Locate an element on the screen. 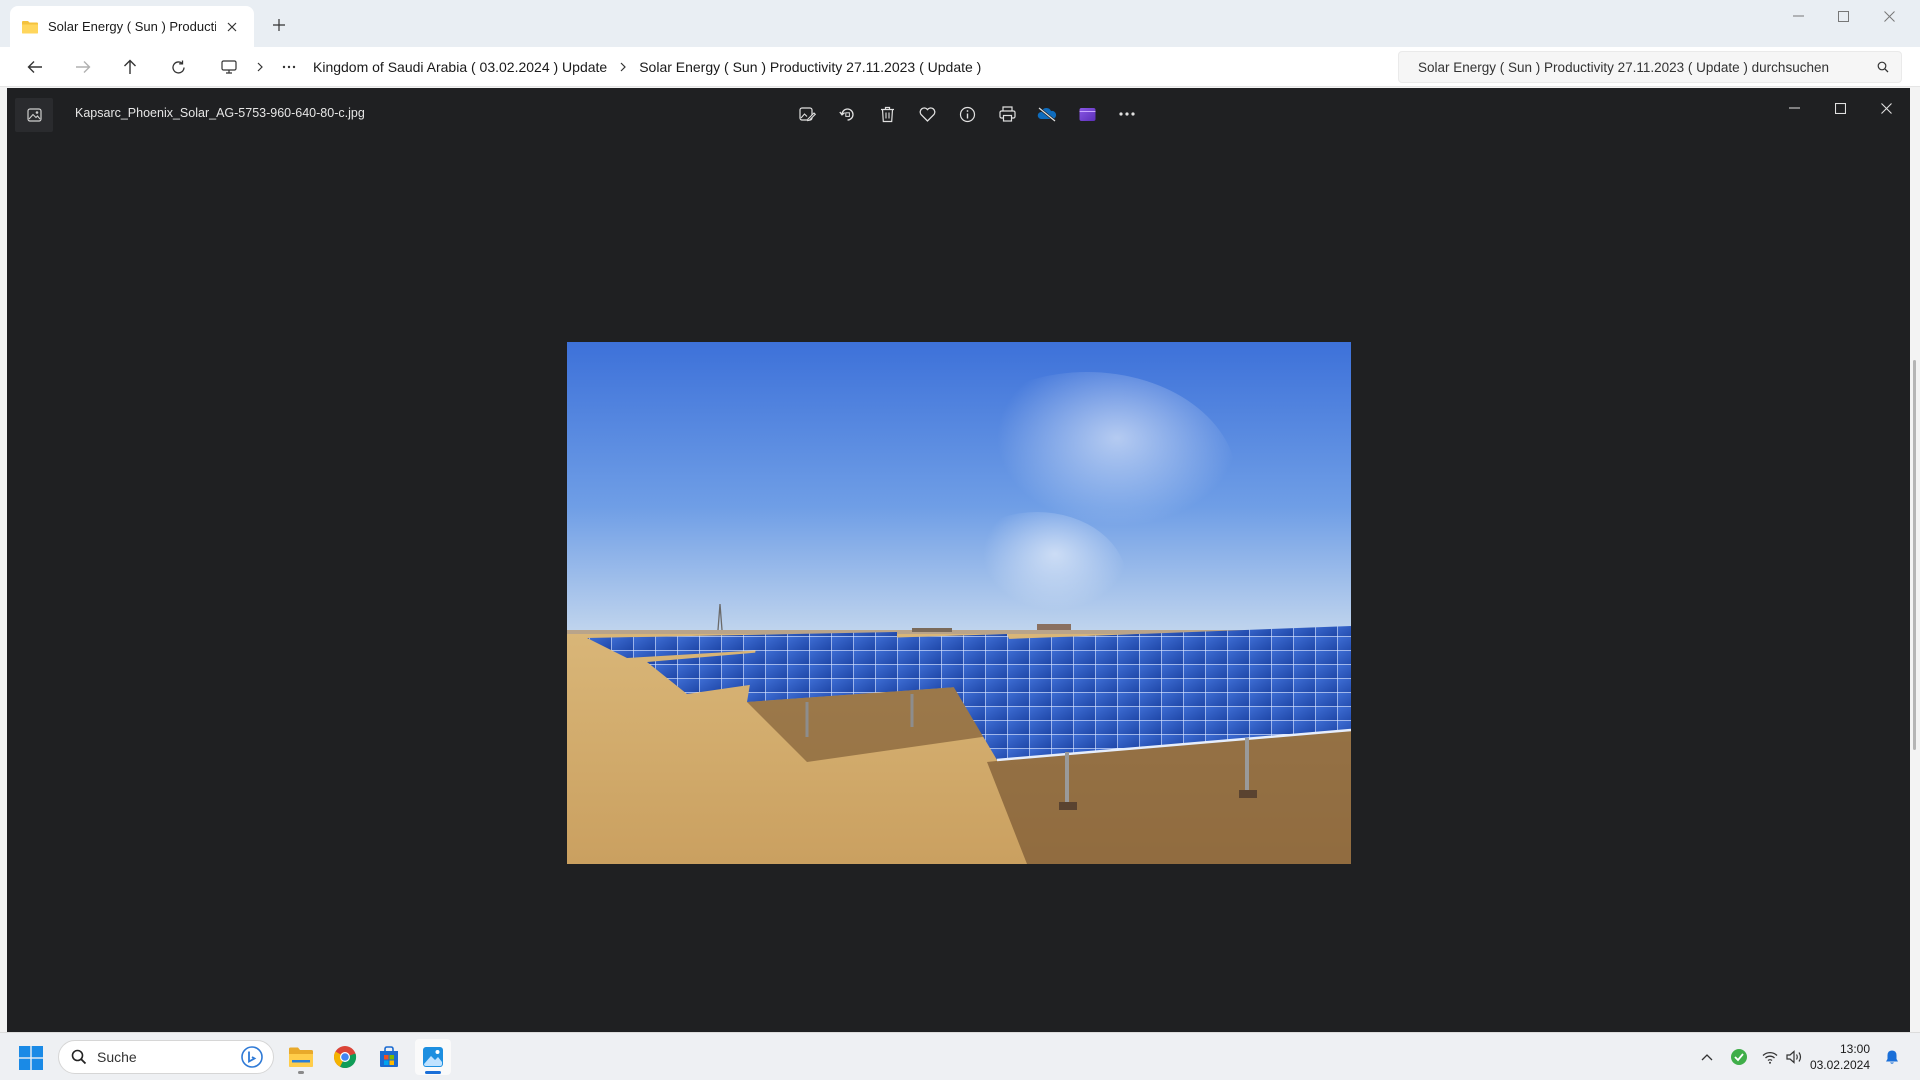 This screenshot has height=1080, width=1920. new-tab-icon is located at coordinates (279, 25).